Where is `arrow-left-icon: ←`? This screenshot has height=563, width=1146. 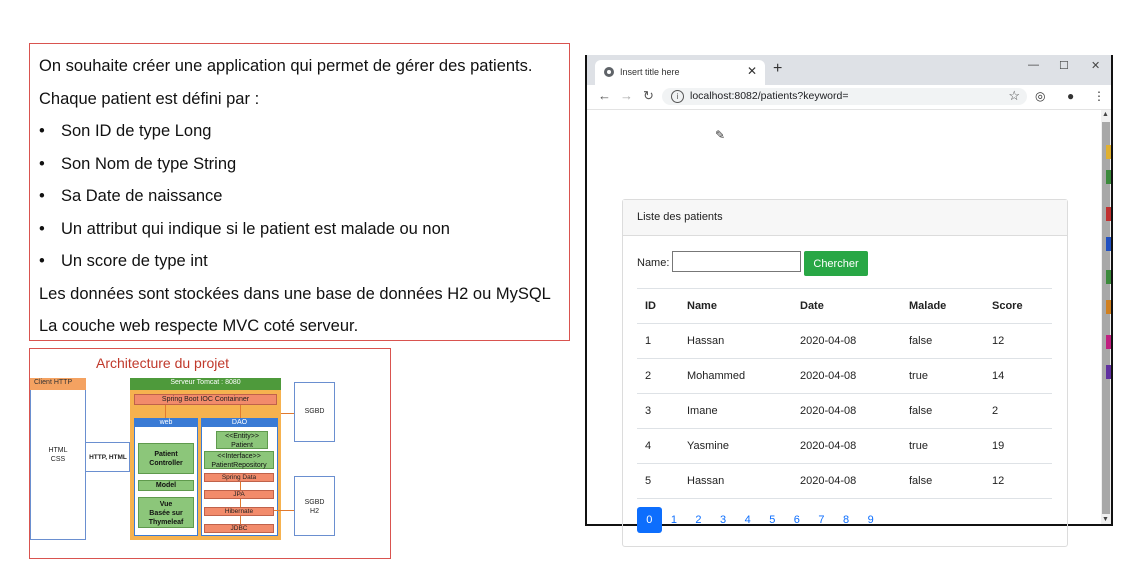
arrow-left-icon: ← is located at coordinates (604, 95).